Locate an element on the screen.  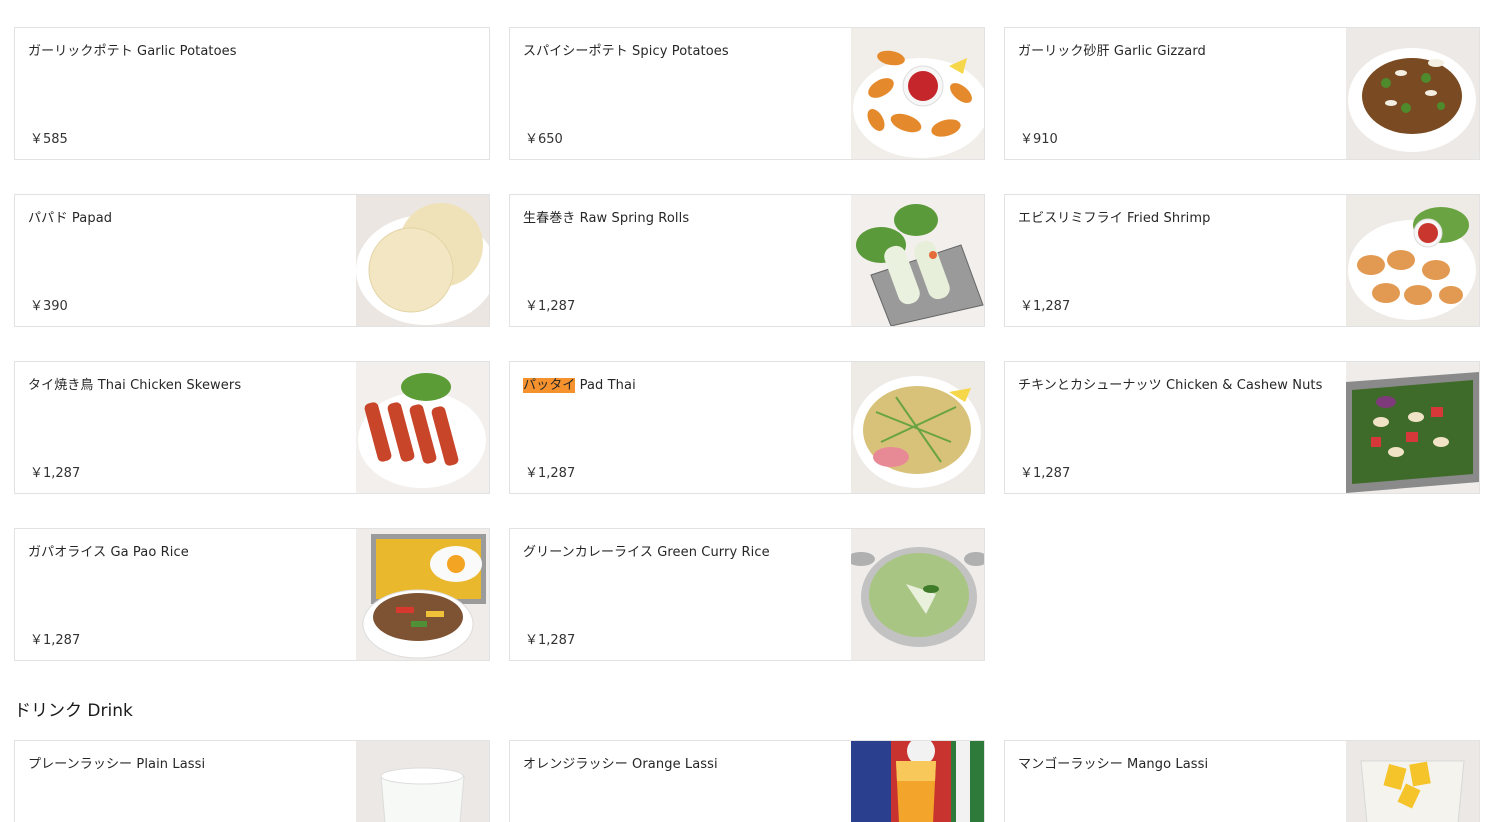
pad-thai-photo is located at coordinates (917, 427).